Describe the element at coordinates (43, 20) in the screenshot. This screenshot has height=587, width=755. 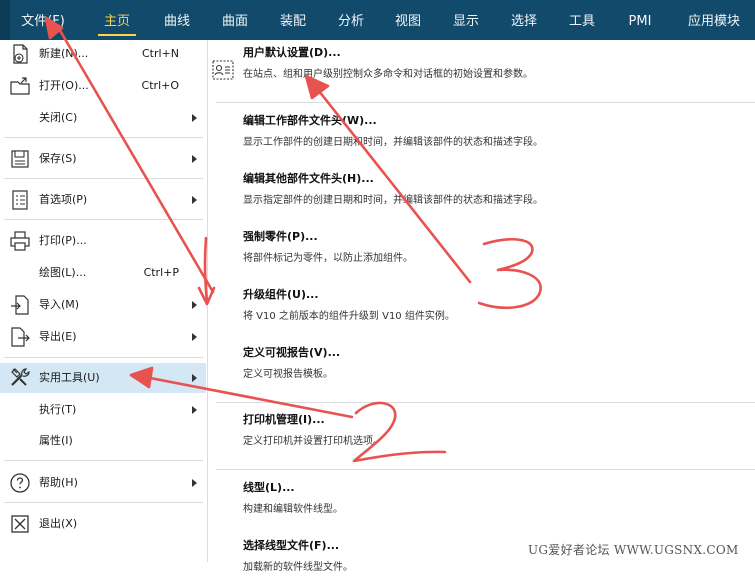
I see `tab-file: 文件(F)` at that location.